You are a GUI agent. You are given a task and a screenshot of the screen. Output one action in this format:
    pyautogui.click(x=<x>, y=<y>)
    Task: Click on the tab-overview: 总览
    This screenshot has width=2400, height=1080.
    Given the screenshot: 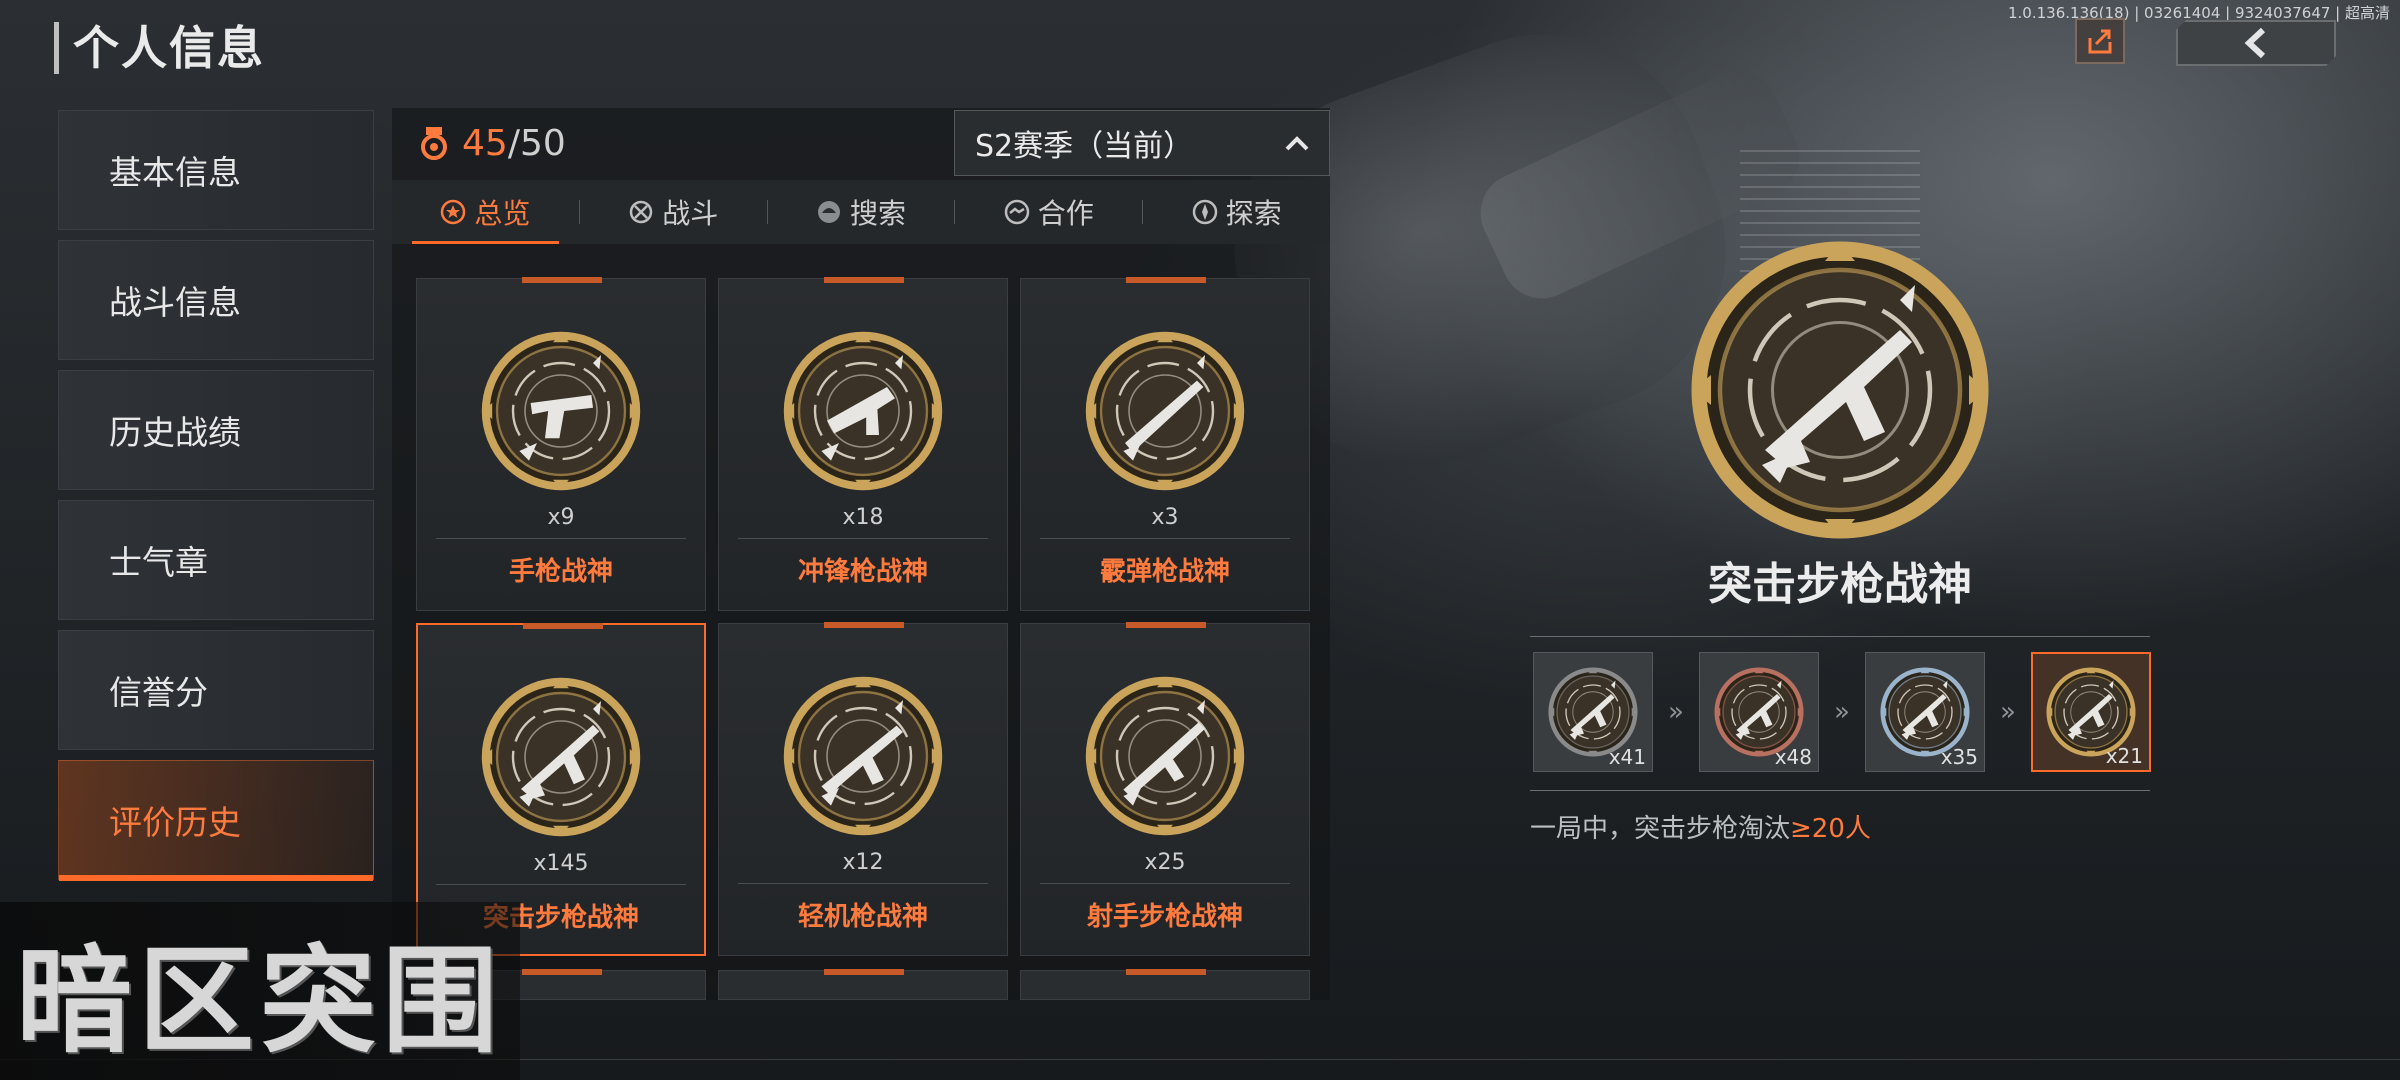 What is the action you would take?
    pyautogui.click(x=485, y=212)
    